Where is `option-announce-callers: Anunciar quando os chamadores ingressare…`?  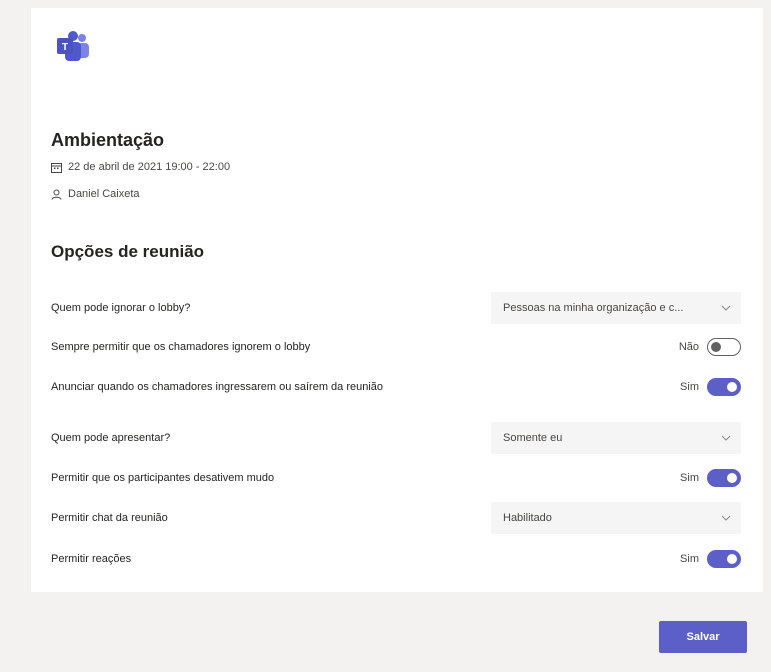 option-announce-callers: Anunciar quando os chamadores ingressare… is located at coordinates (396, 387).